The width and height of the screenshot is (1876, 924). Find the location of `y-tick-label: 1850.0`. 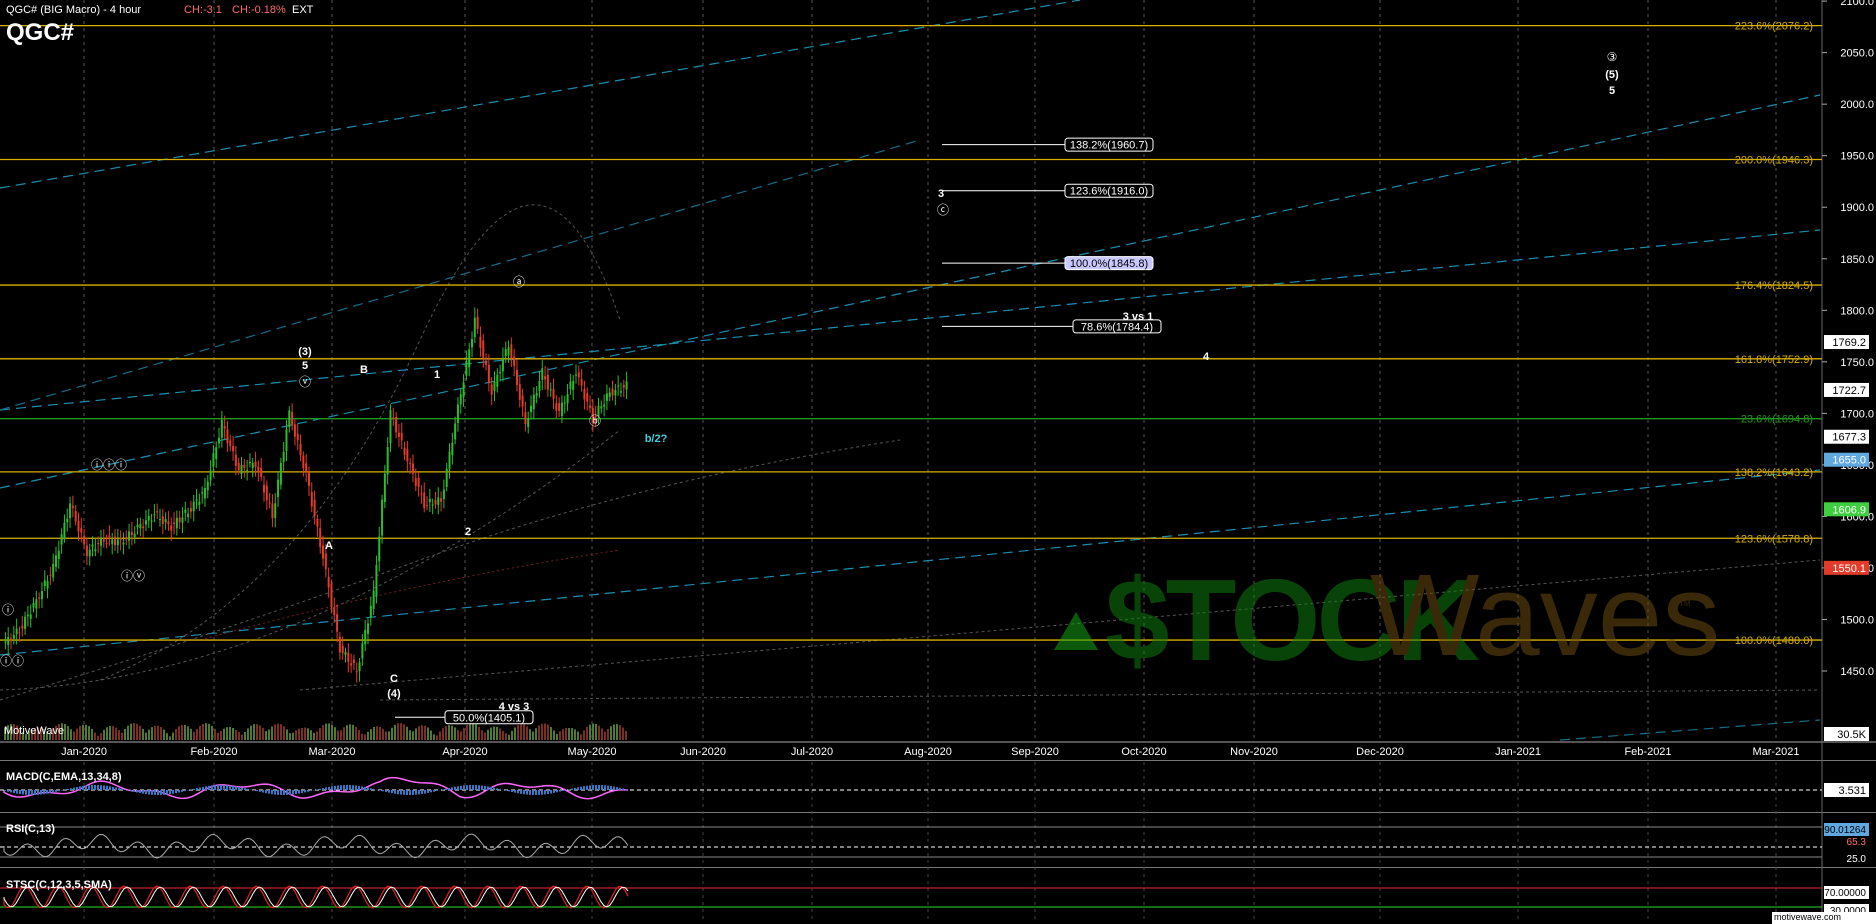

y-tick-label: 1850.0 is located at coordinates (1857, 260).